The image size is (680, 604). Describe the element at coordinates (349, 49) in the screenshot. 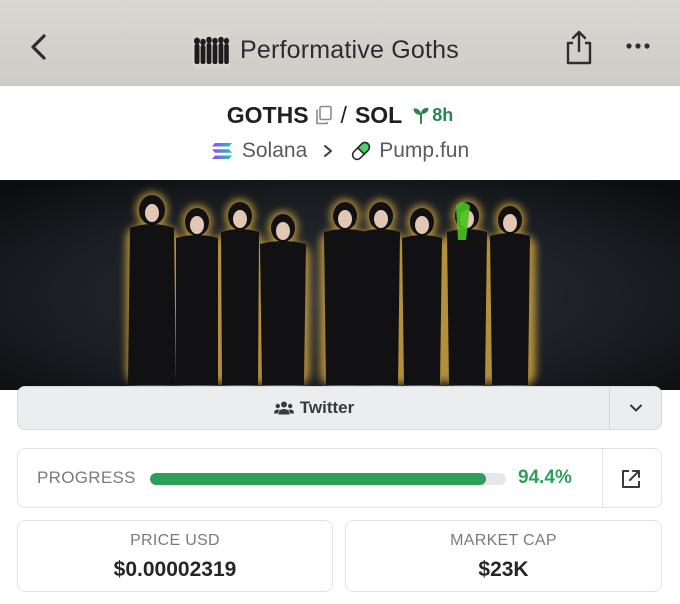

I see `token-name: Performative Goths` at that location.